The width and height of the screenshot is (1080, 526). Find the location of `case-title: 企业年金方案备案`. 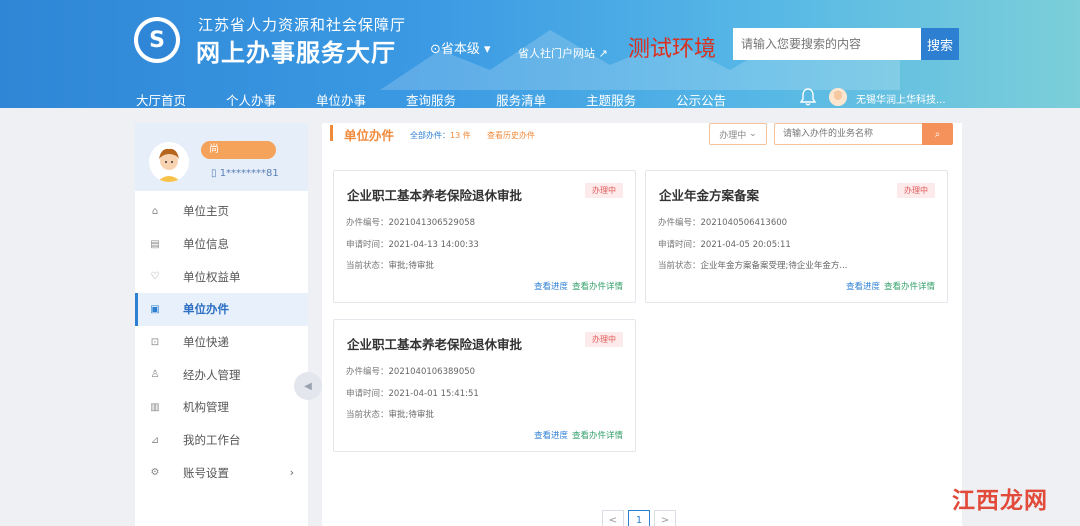

case-title: 企业年金方案备案 is located at coordinates (709, 195).